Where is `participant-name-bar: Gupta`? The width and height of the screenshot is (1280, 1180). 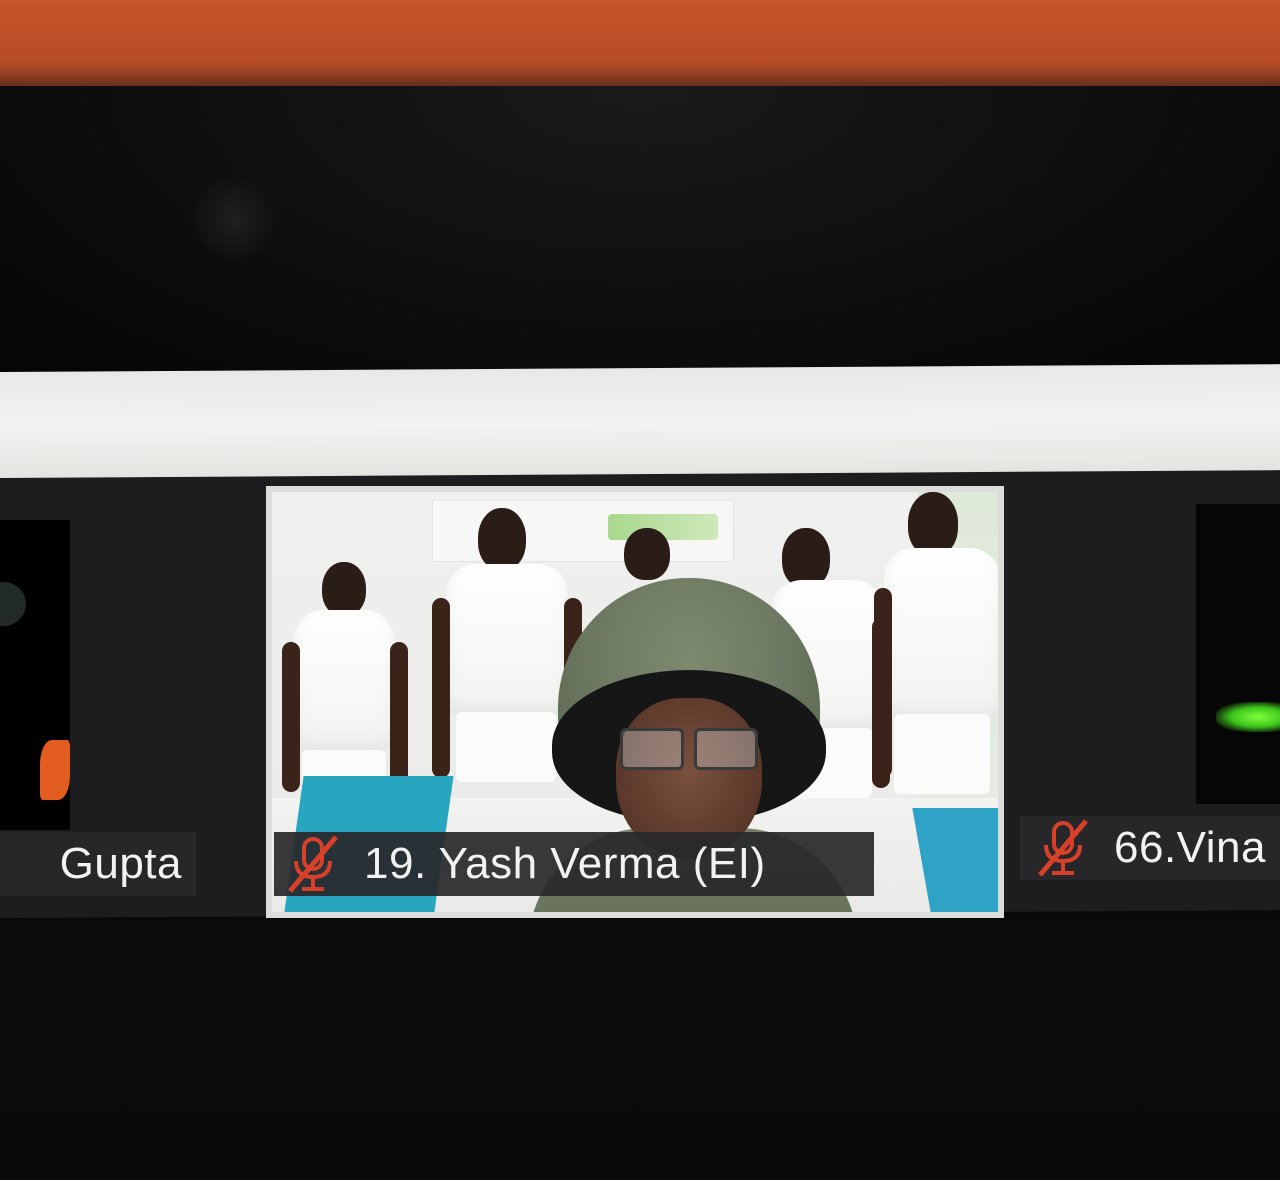 participant-name-bar: Gupta is located at coordinates (98, 864).